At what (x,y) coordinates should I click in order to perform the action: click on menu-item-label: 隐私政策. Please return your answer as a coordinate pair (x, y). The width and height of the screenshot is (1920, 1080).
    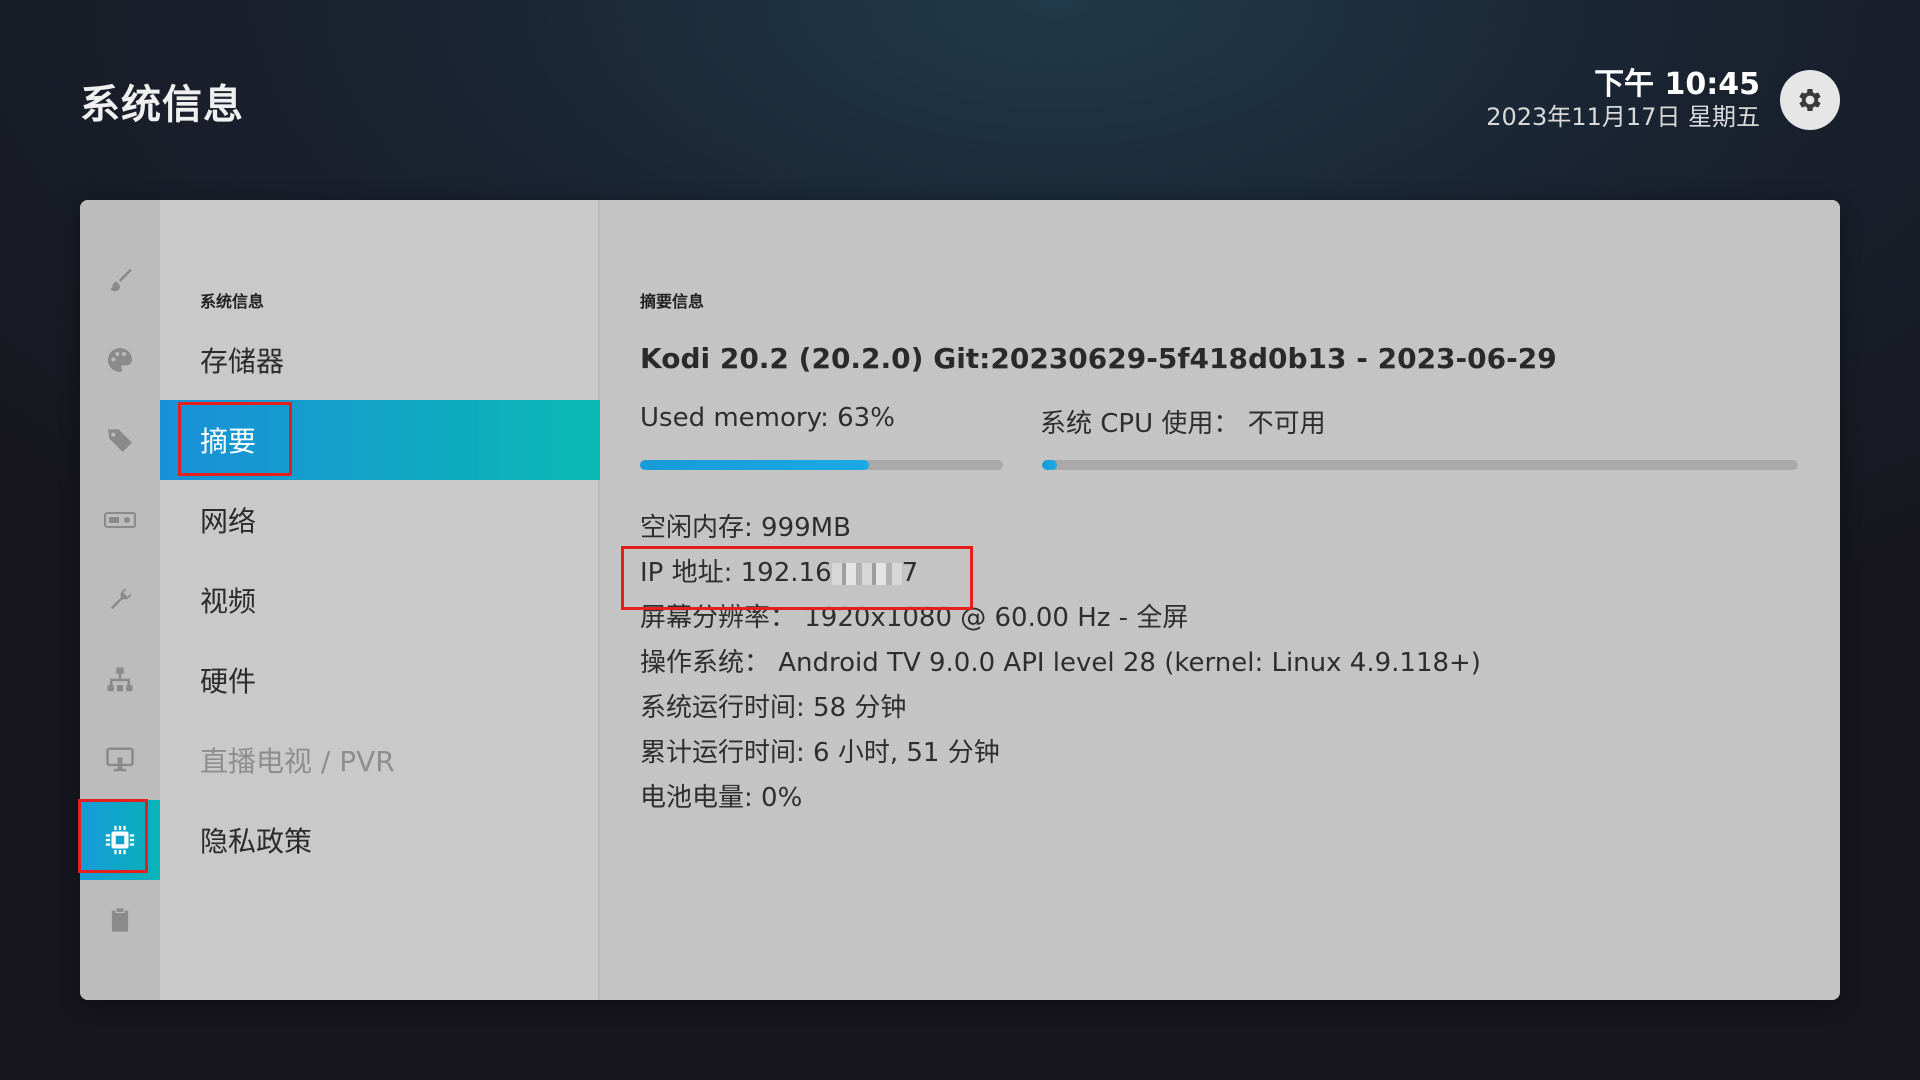
    Looking at the image, I should click on (256, 841).